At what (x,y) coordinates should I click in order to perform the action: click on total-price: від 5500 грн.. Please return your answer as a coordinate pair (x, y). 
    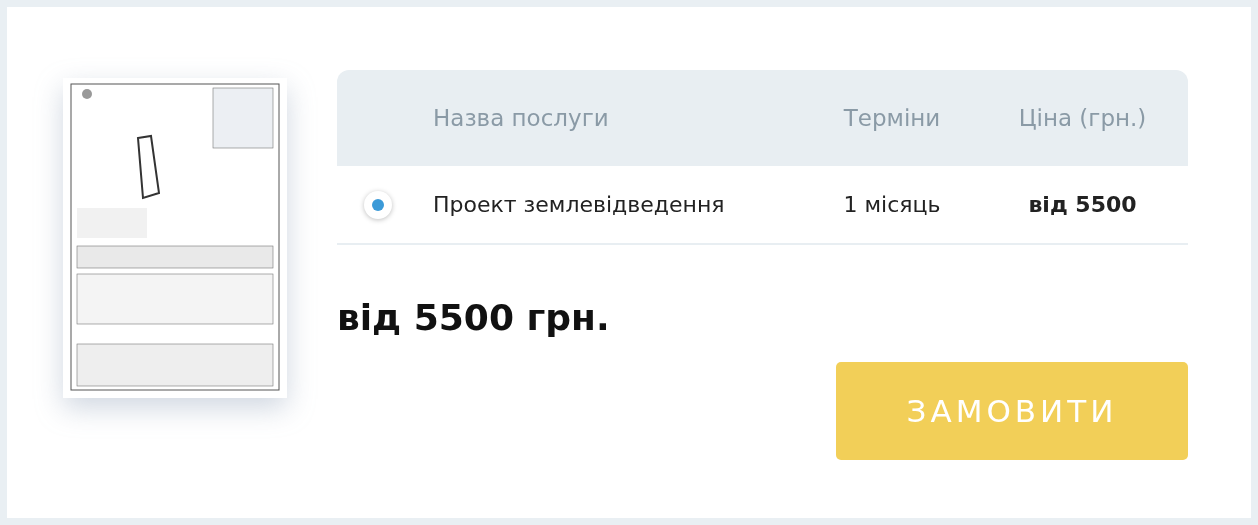
    Looking at the image, I should click on (474, 317).